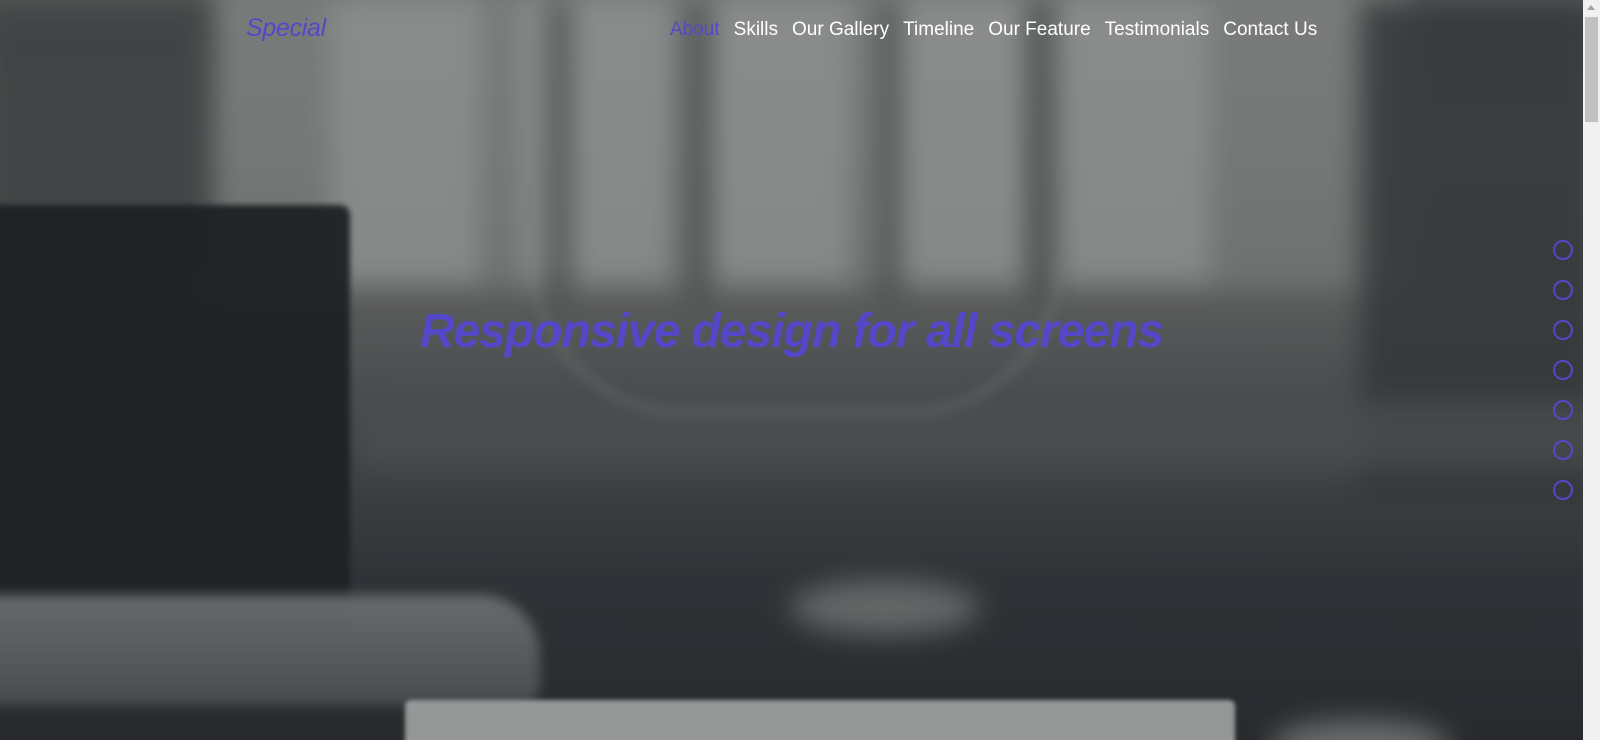 Image resolution: width=1600 pixels, height=740 pixels. Describe the element at coordinates (840, 30) in the screenshot. I see `nav-link-our-gallery: Our Gallery` at that location.